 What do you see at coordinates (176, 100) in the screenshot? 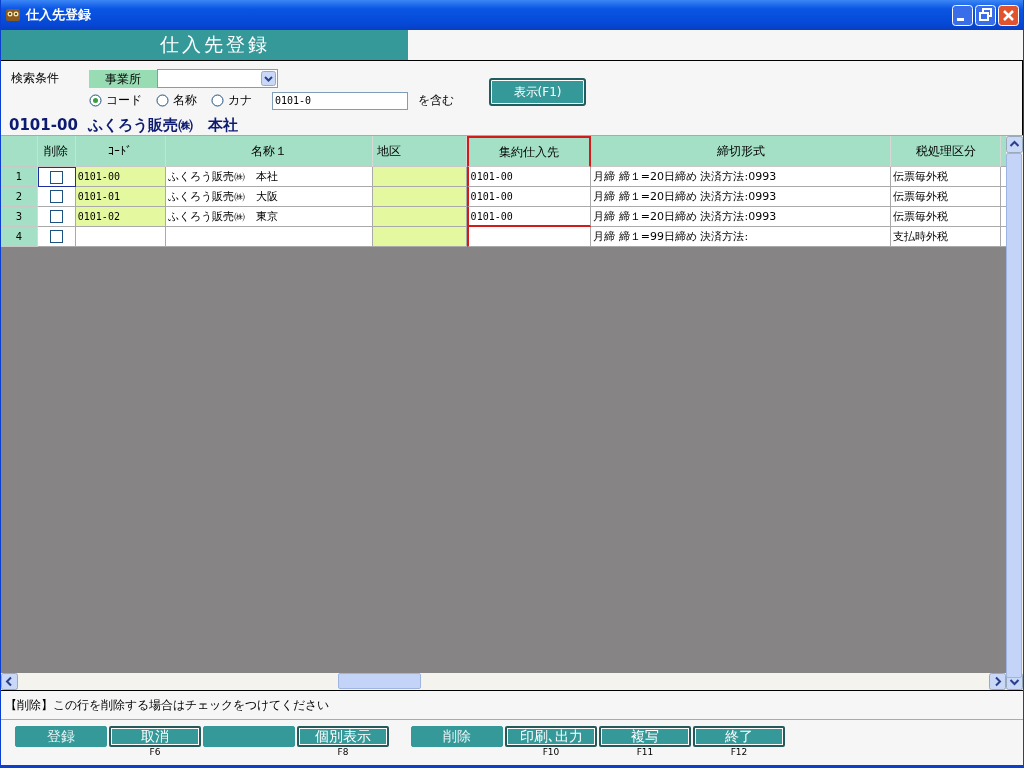
I see `radio-option: 名称` at bounding box center [176, 100].